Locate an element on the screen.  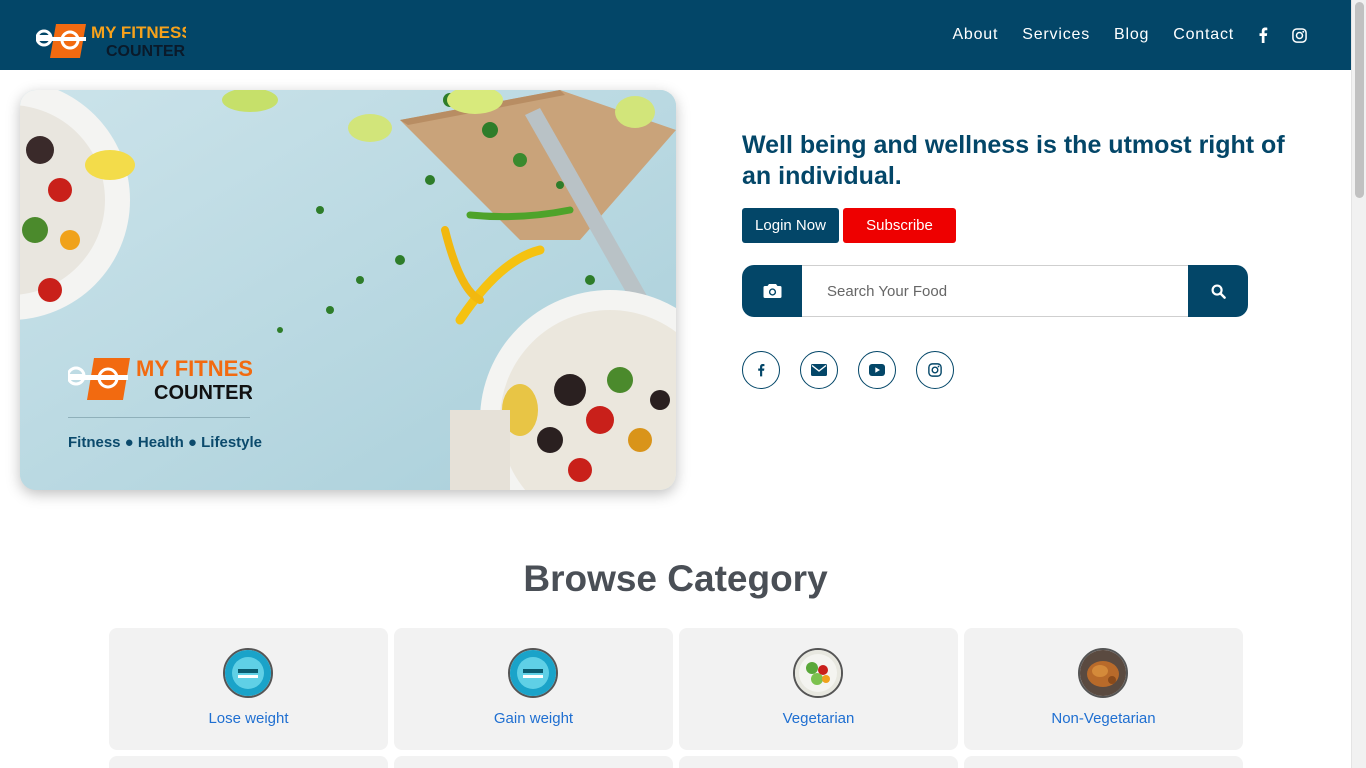
category-card-non-vegetarian: Non-Vegetarian is located at coordinates (1103, 689).